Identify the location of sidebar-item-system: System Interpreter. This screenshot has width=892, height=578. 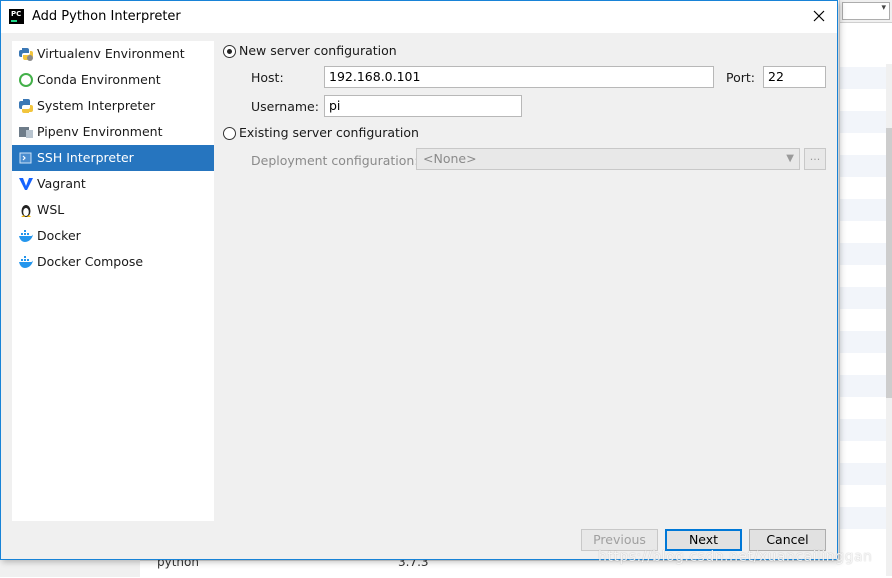
(113, 106).